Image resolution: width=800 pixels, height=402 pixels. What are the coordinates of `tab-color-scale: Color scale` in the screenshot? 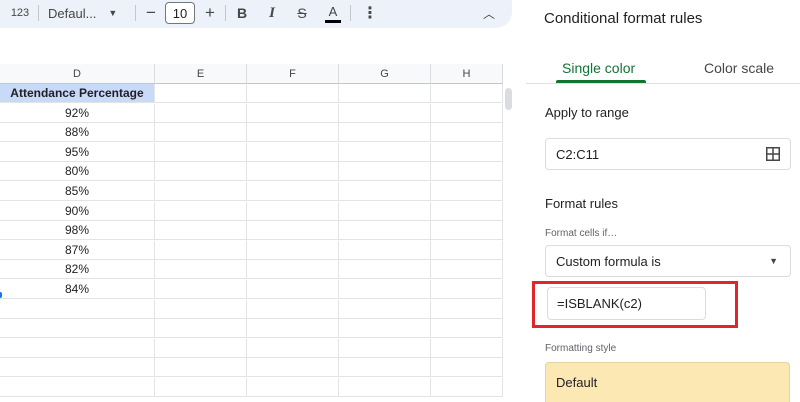 It's located at (739, 68).